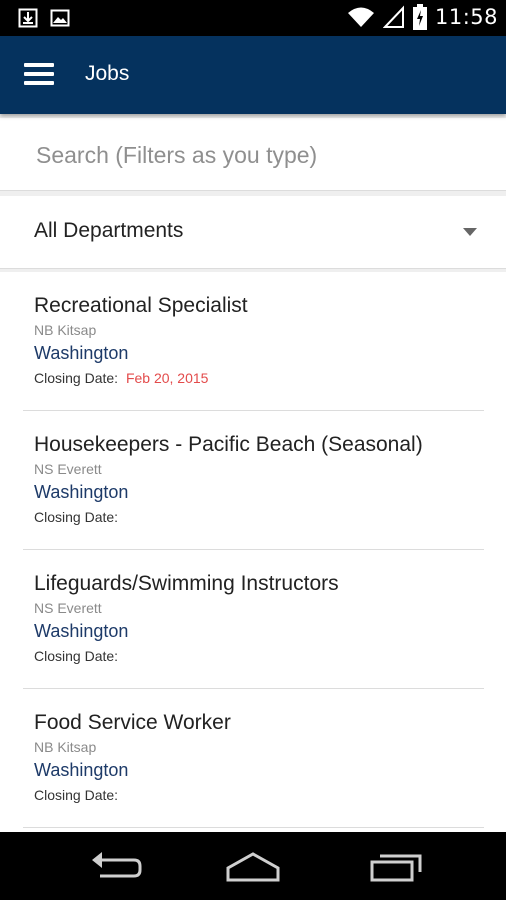  What do you see at coordinates (256, 155) in the screenshot?
I see `search-input` at bounding box center [256, 155].